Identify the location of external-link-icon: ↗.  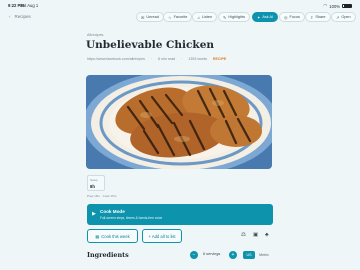
(338, 17).